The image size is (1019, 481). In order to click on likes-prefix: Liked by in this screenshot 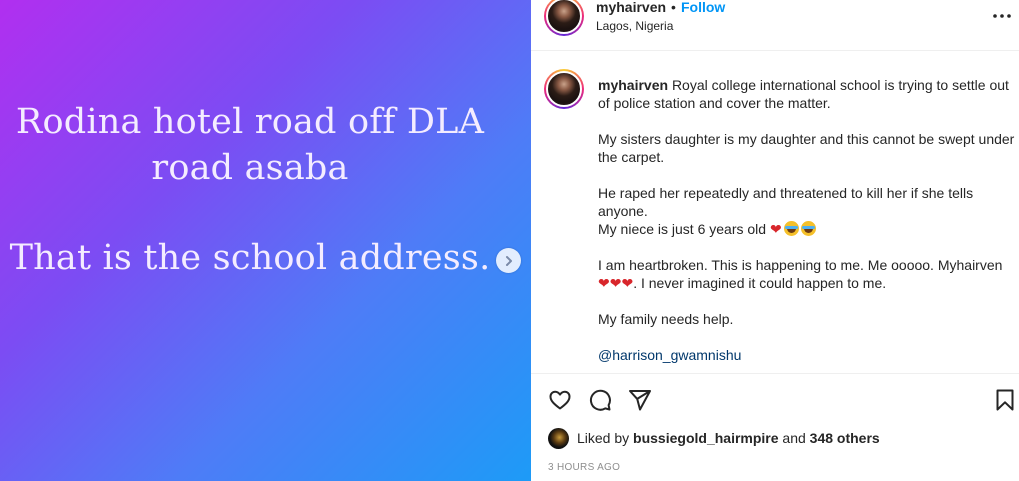, I will do `click(603, 438)`.